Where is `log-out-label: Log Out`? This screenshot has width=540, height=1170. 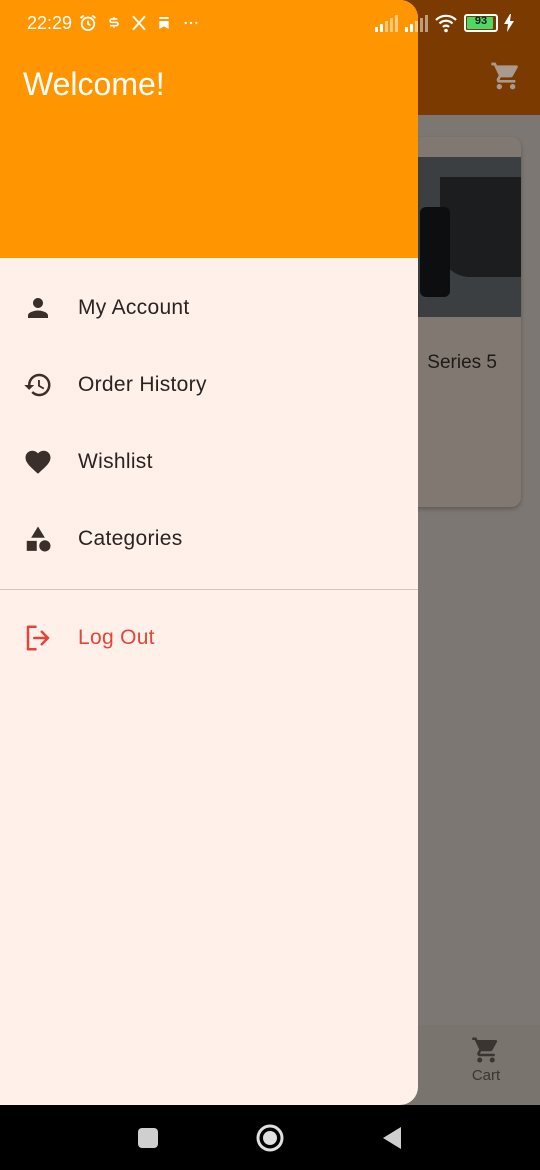 log-out-label: Log Out is located at coordinates (116, 637).